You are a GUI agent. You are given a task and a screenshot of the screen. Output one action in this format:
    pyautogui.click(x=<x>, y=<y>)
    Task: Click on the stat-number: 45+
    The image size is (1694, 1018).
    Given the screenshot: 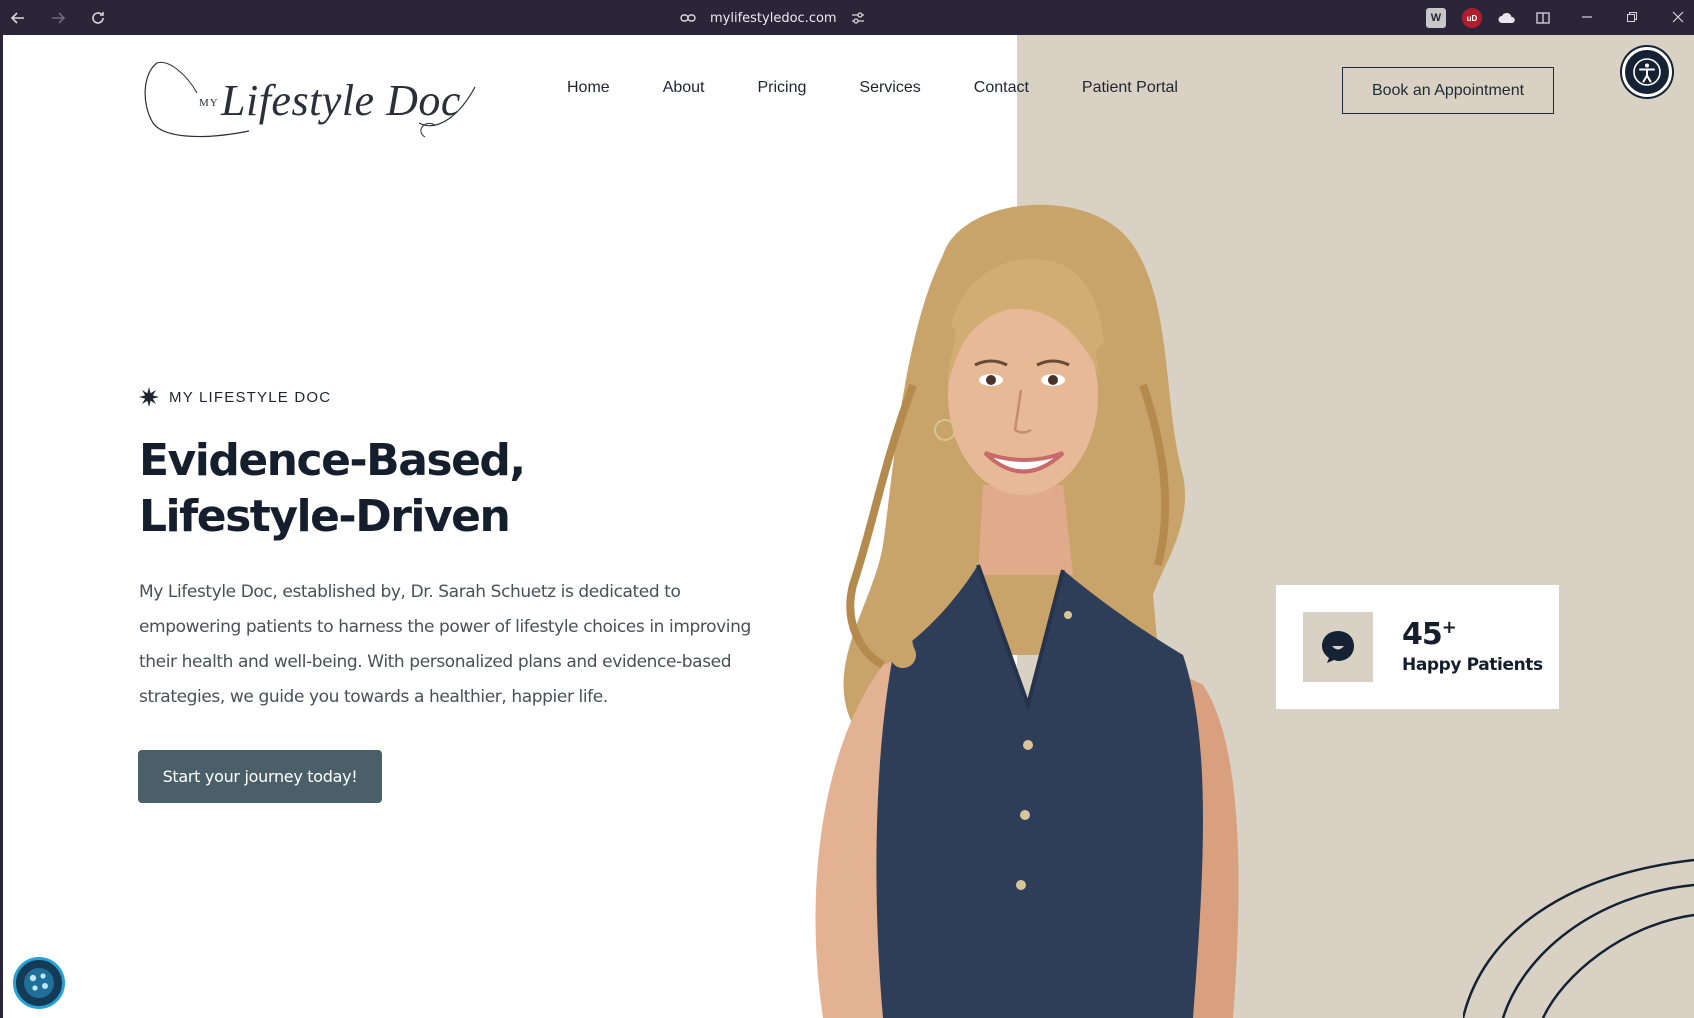 What is the action you would take?
    pyautogui.click(x=1429, y=634)
    